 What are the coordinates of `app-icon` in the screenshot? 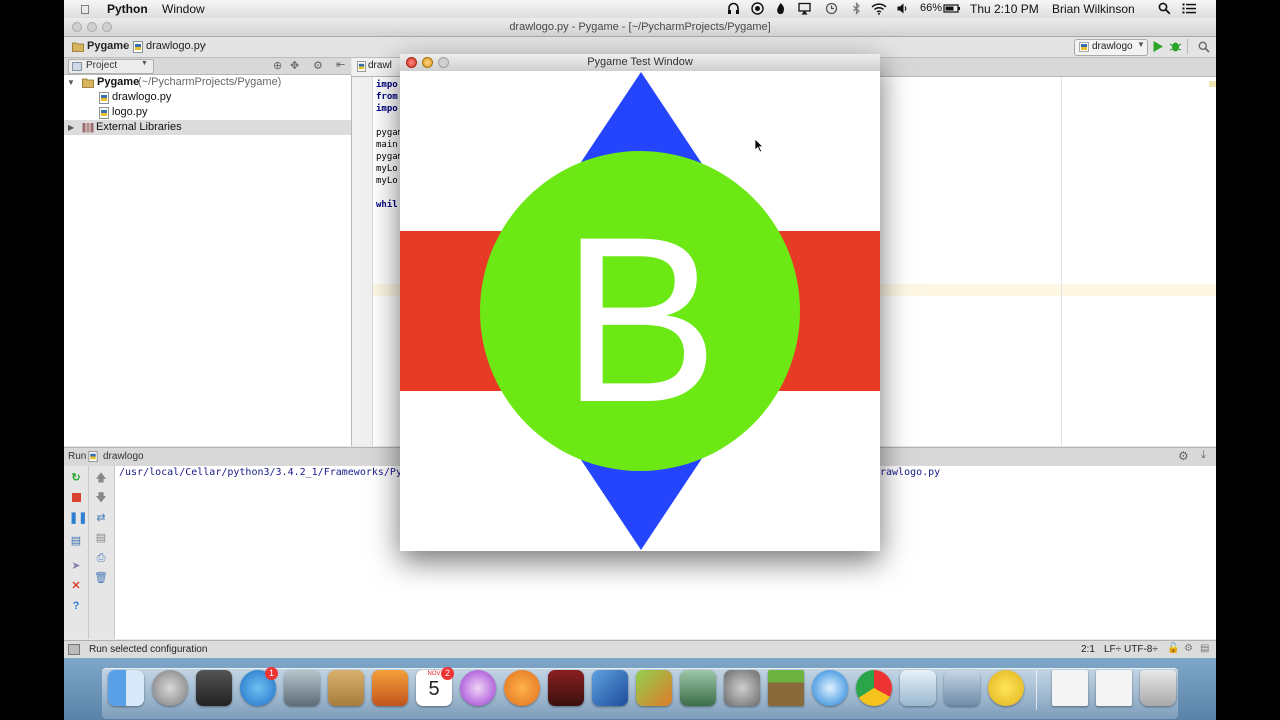 It's located at (654, 688).